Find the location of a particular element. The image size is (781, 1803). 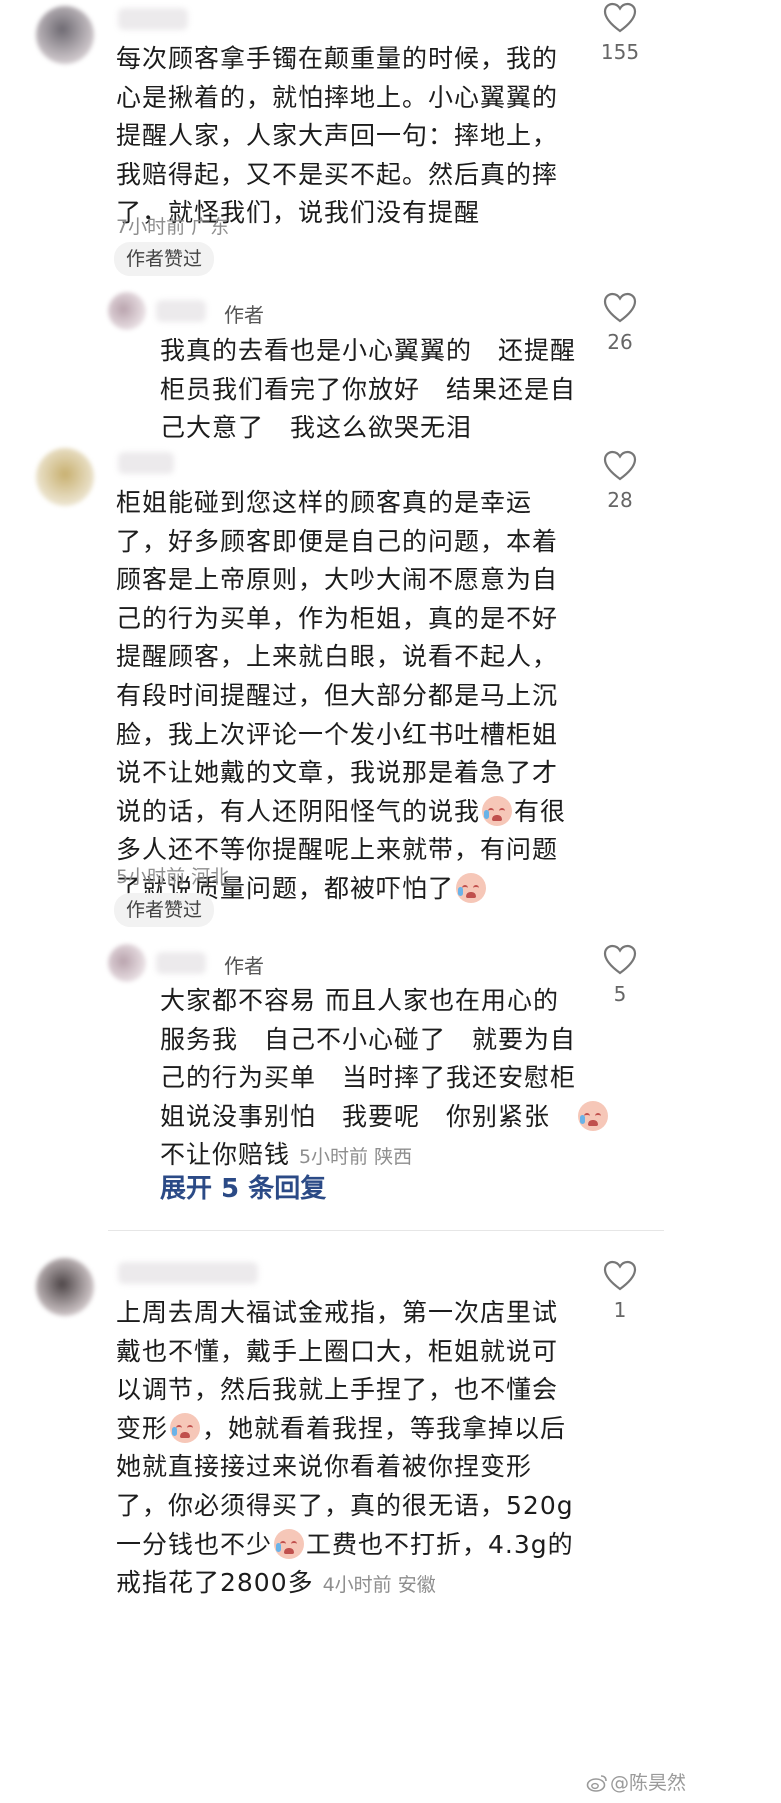

comment-line: 提醒顾客，上来就白眼，说看不起人， is located at coordinates (337, 657).